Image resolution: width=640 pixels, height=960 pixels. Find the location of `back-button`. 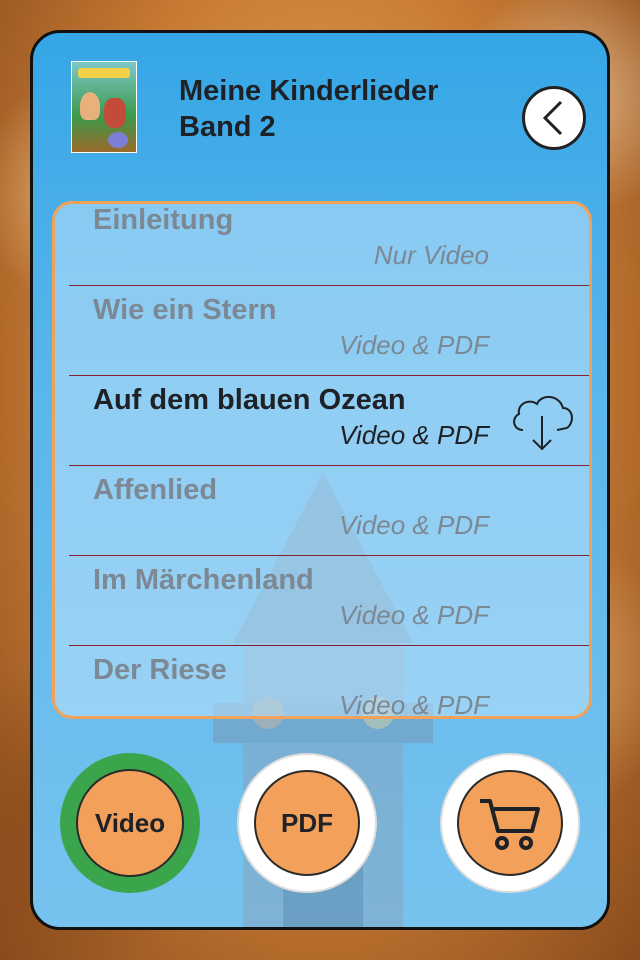

back-button is located at coordinates (554, 118).